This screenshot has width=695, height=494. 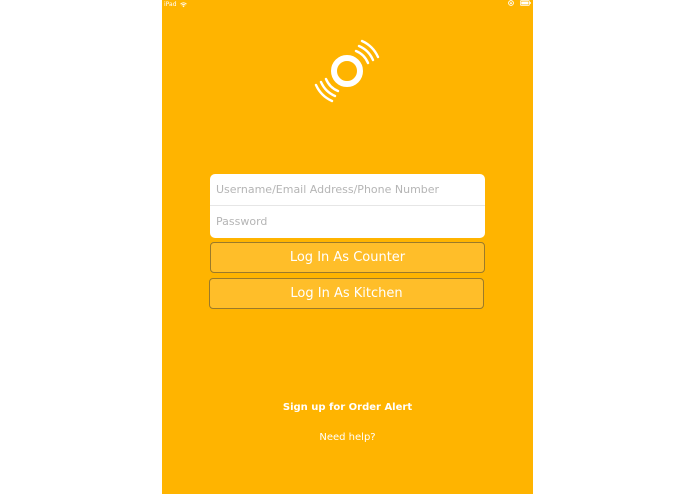 I want to click on password-input, so click(x=347, y=221).